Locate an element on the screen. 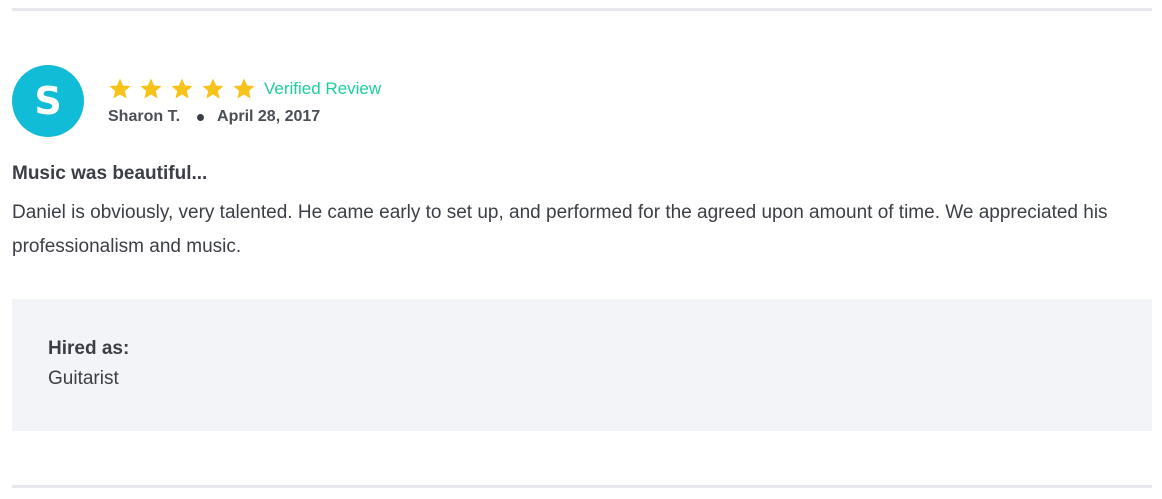 This screenshot has width=1162, height=499. bullet-separator is located at coordinates (201, 117).